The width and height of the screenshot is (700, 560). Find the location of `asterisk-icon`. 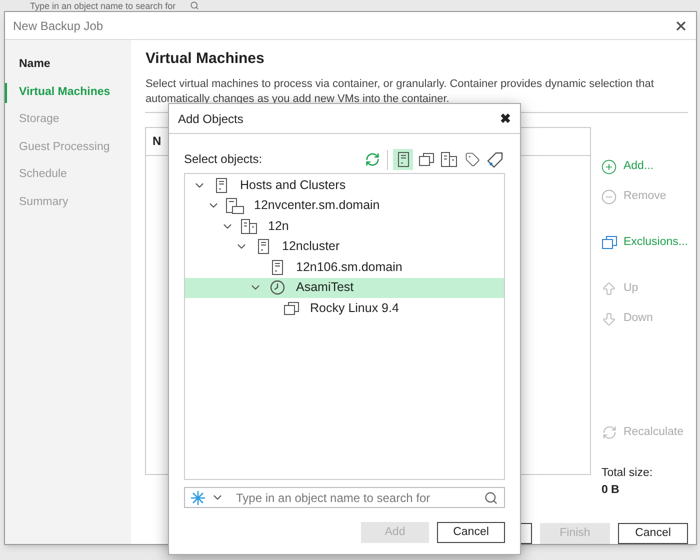

asterisk-icon is located at coordinates (198, 497).